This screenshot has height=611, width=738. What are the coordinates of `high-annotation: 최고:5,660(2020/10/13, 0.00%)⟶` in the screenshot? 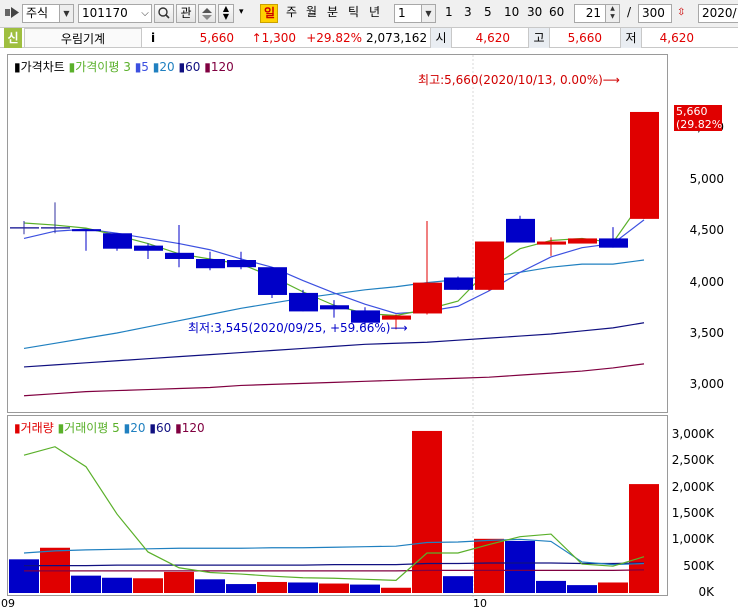 It's located at (519, 80).